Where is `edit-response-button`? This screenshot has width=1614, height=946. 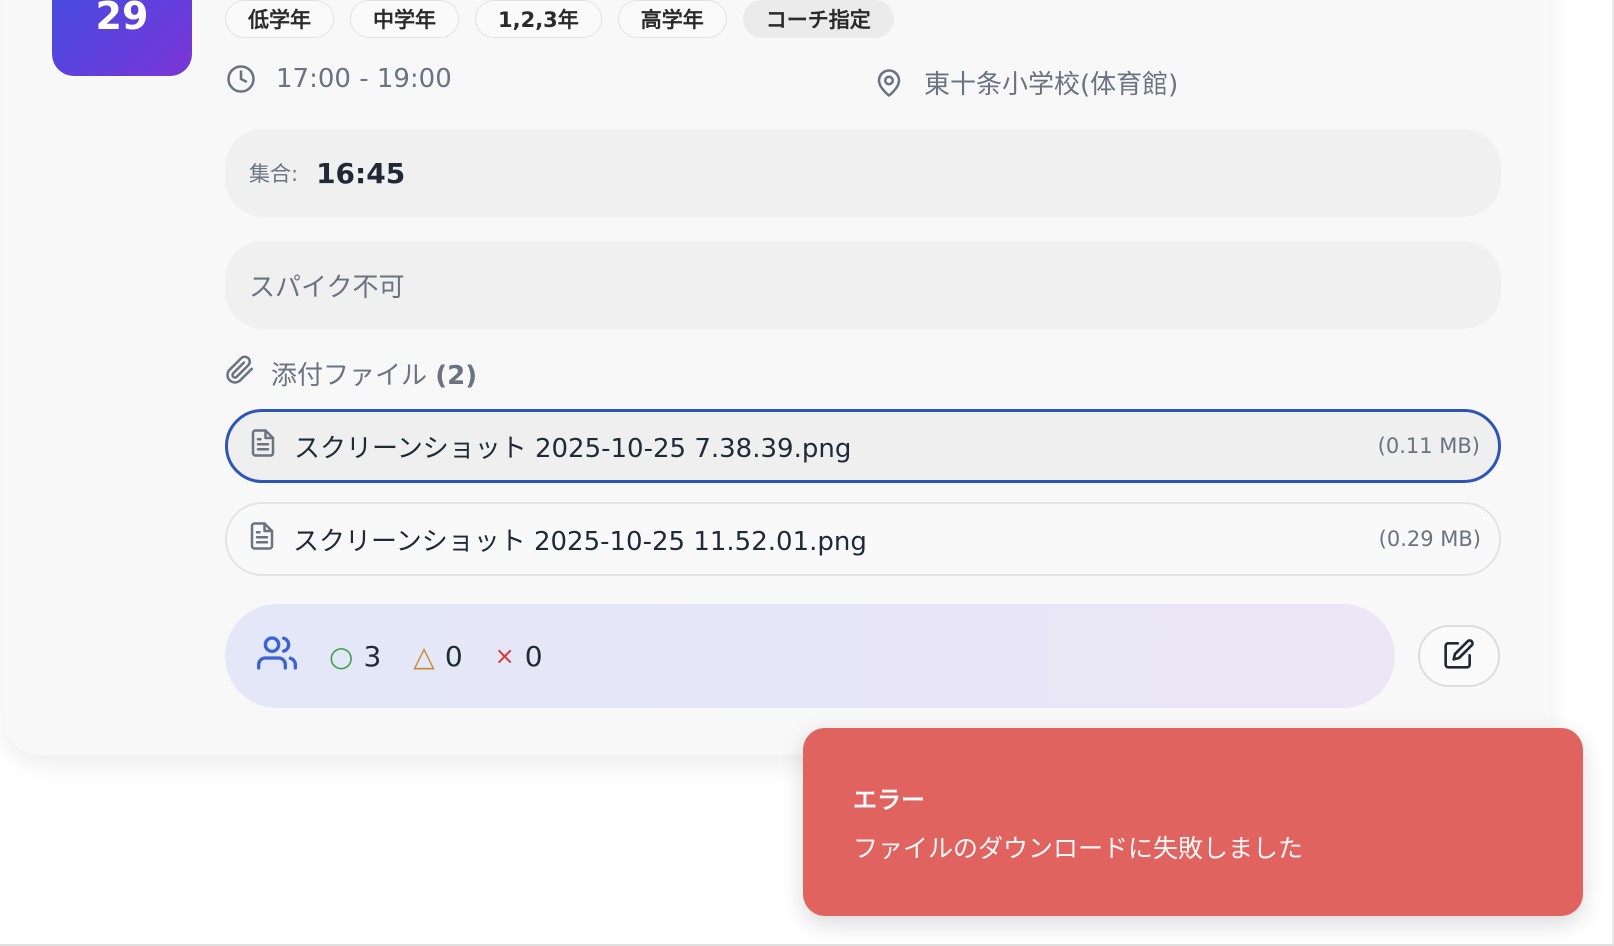
edit-response-button is located at coordinates (1459, 656).